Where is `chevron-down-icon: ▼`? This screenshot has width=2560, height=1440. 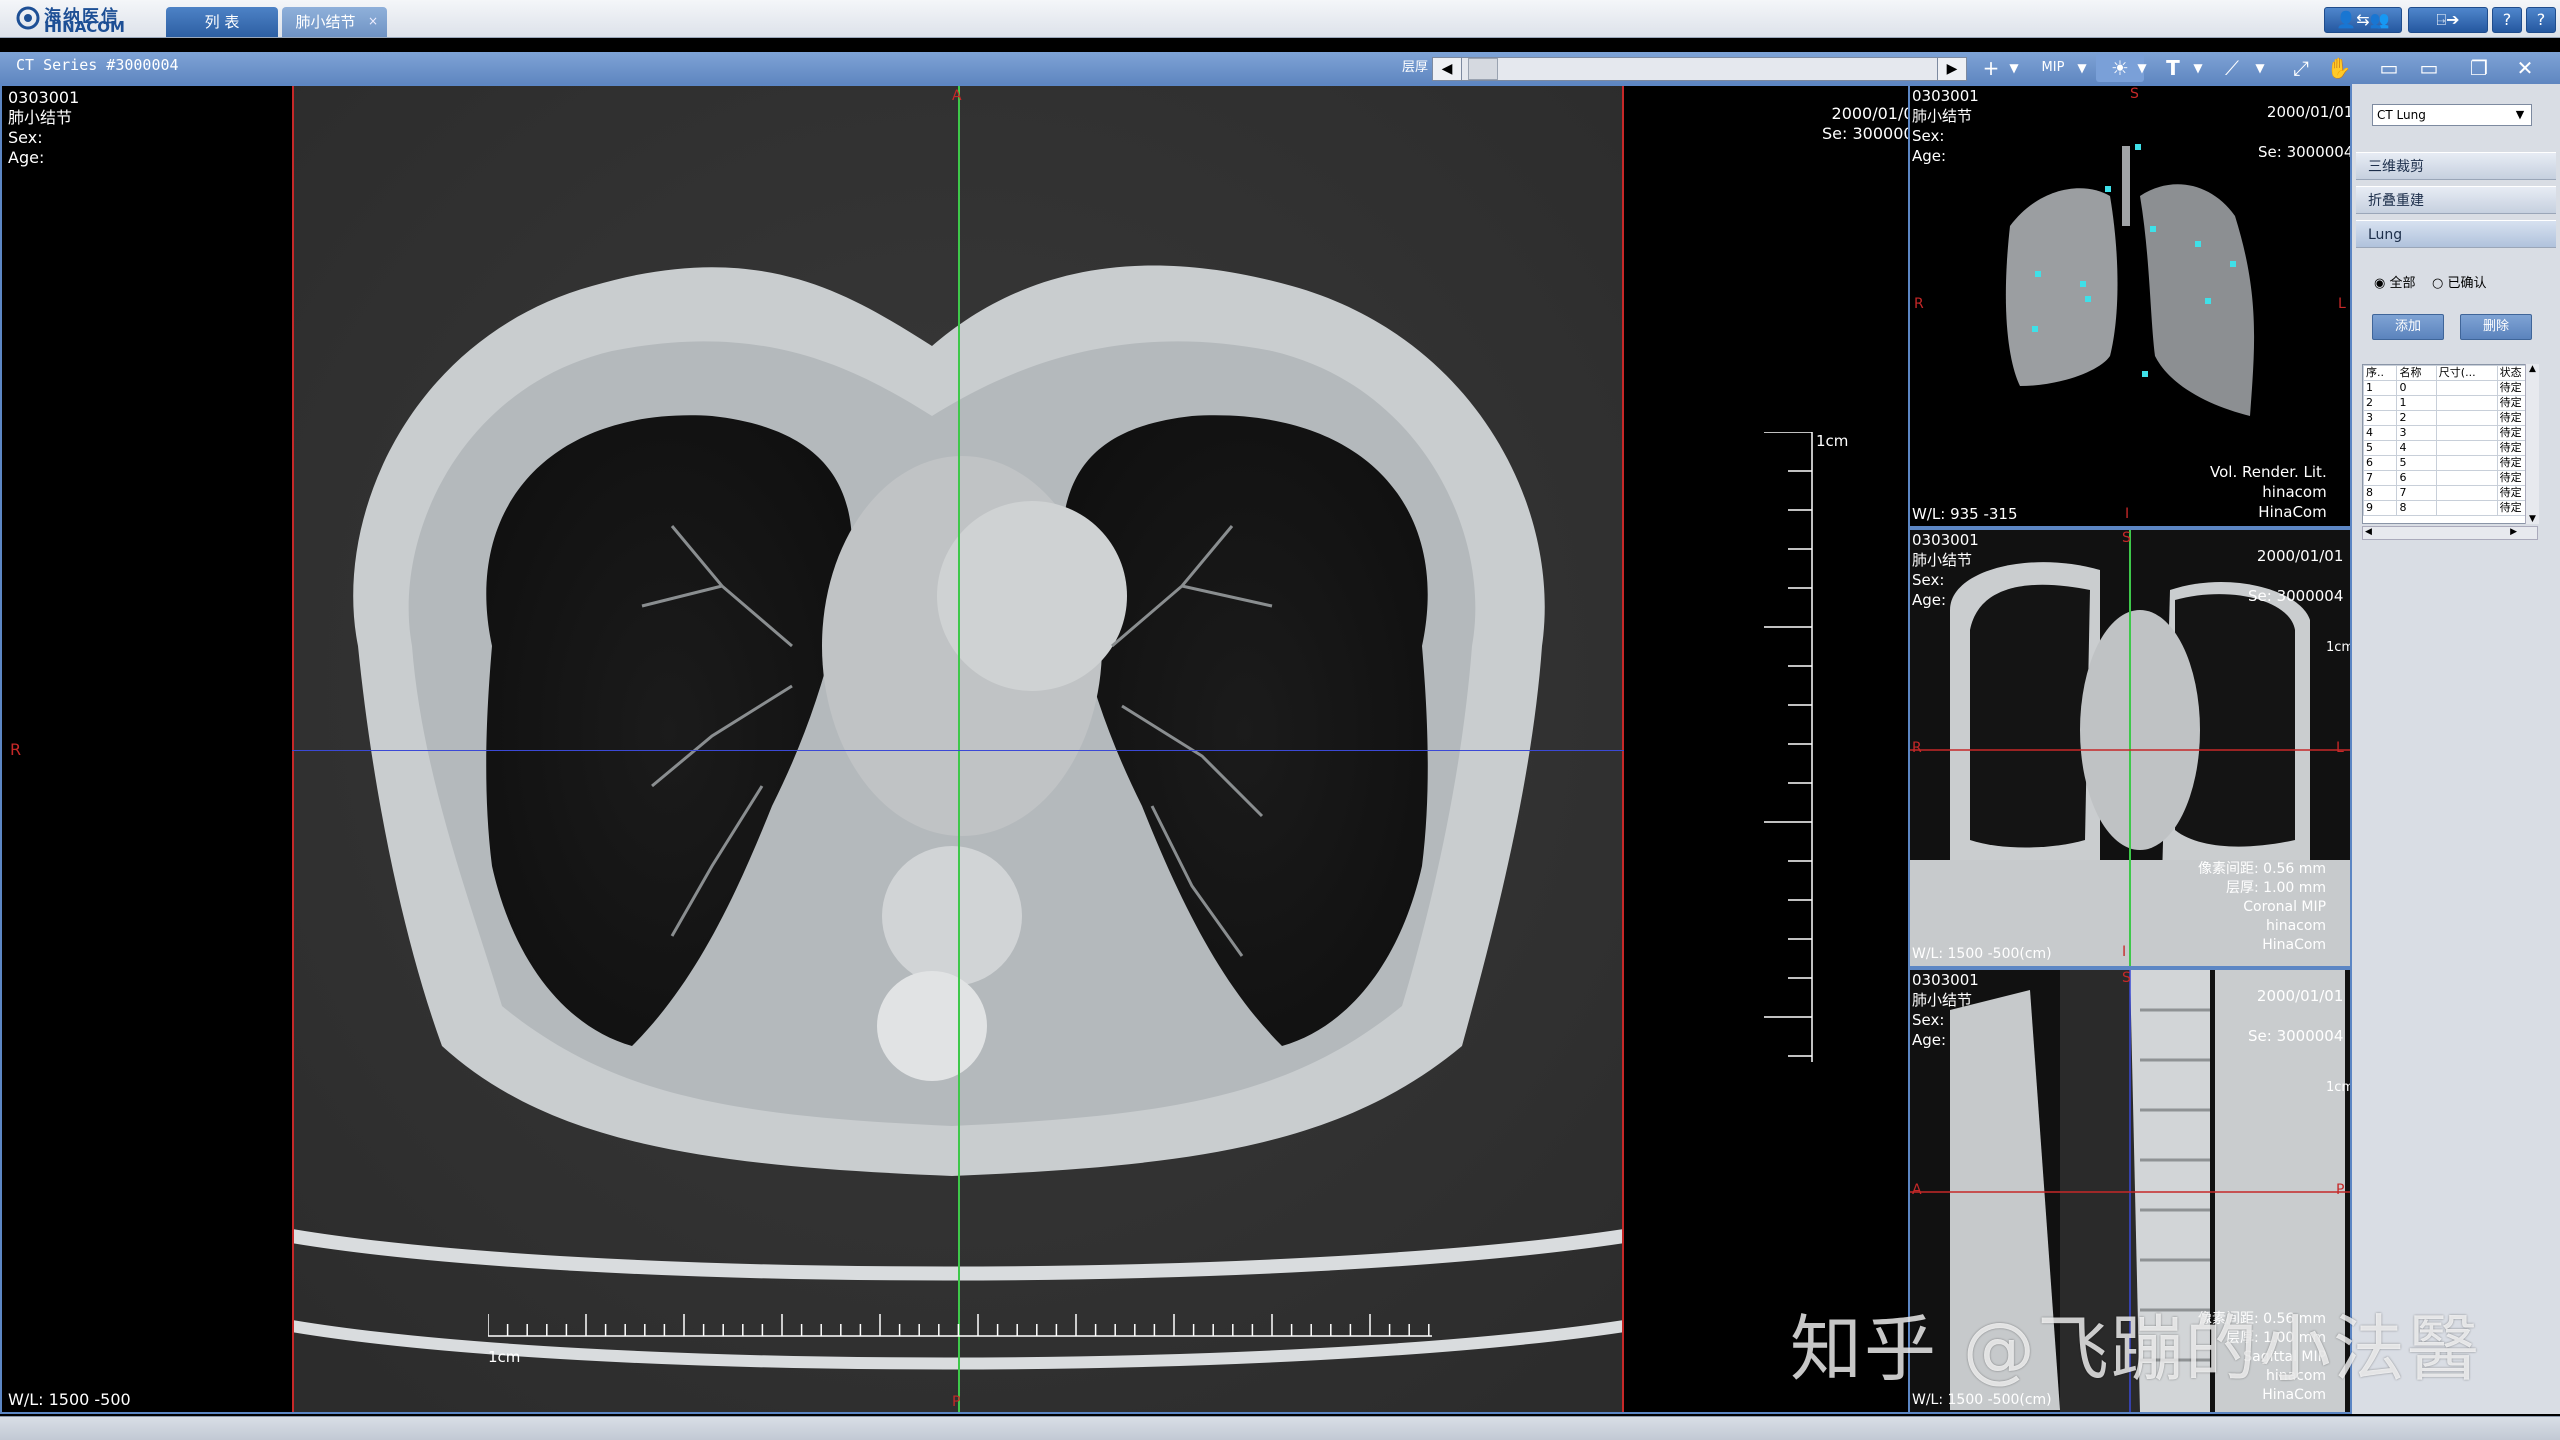
chevron-down-icon: ▼ is located at coordinates (2520, 115).